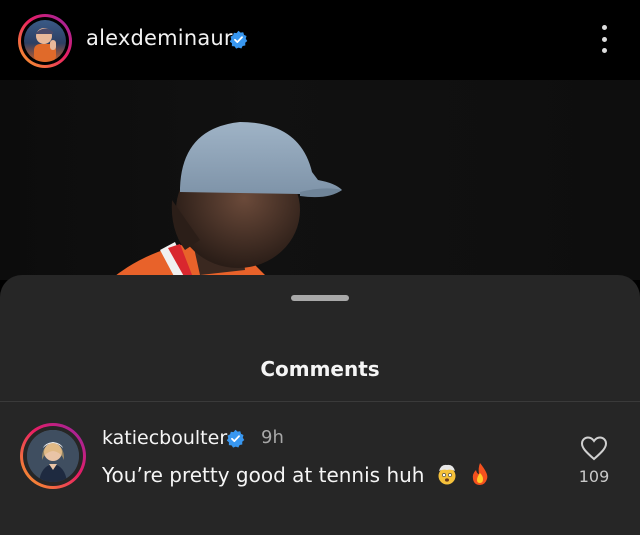 The width and height of the screenshot is (640, 535). I want to click on comment-body: You’re pretty good at tennis huh, so click(296, 476).